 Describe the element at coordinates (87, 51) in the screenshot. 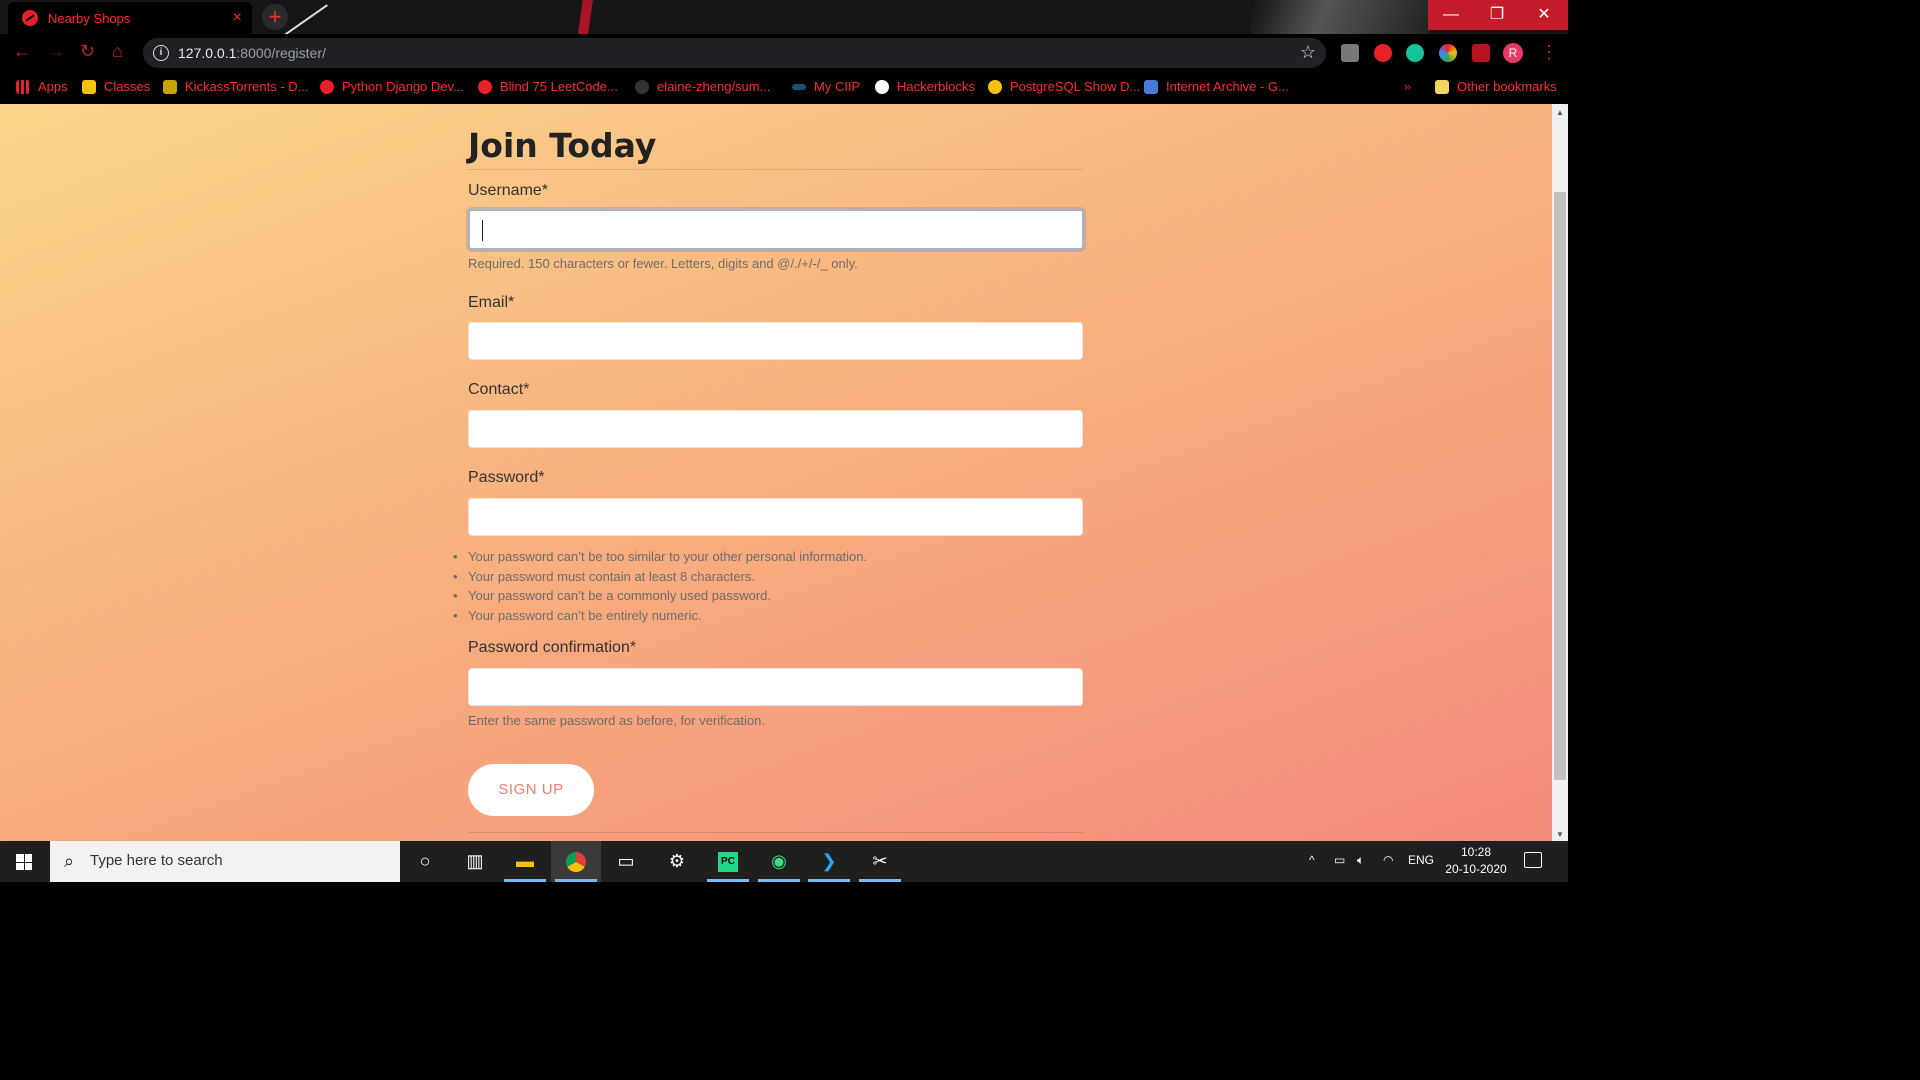

I see `reload-icon: ↻` at that location.